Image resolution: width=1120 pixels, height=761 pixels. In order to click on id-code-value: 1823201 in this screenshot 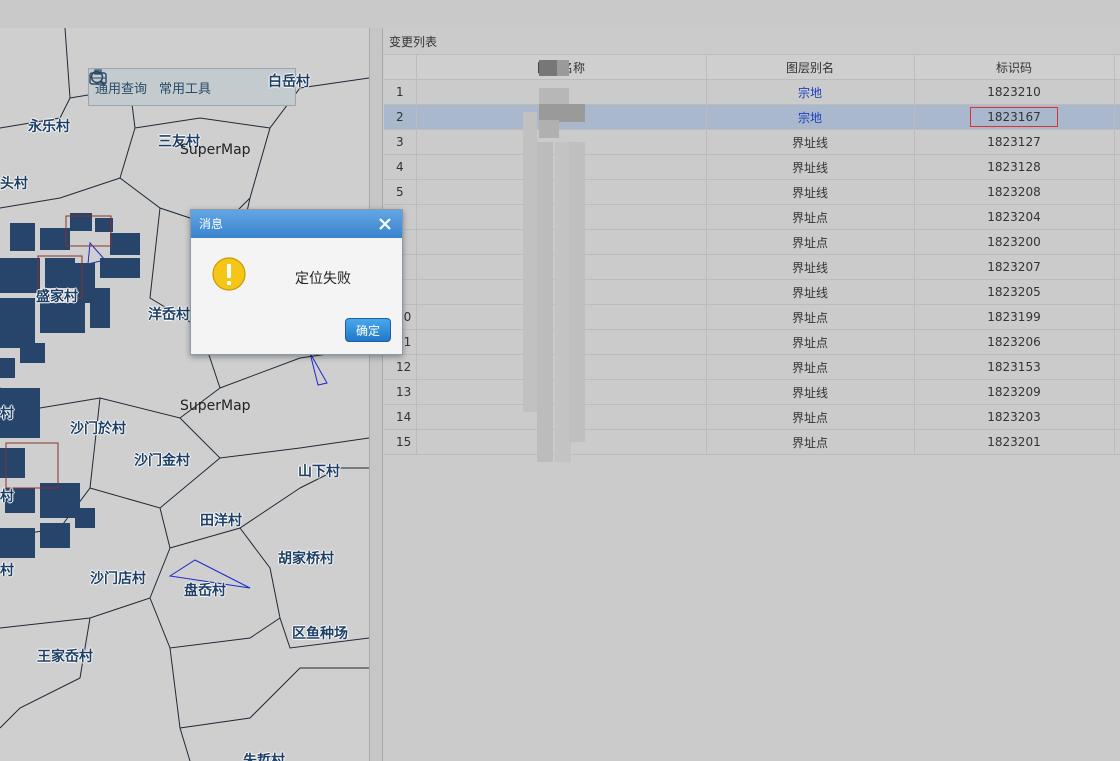, I will do `click(1014, 442)`.